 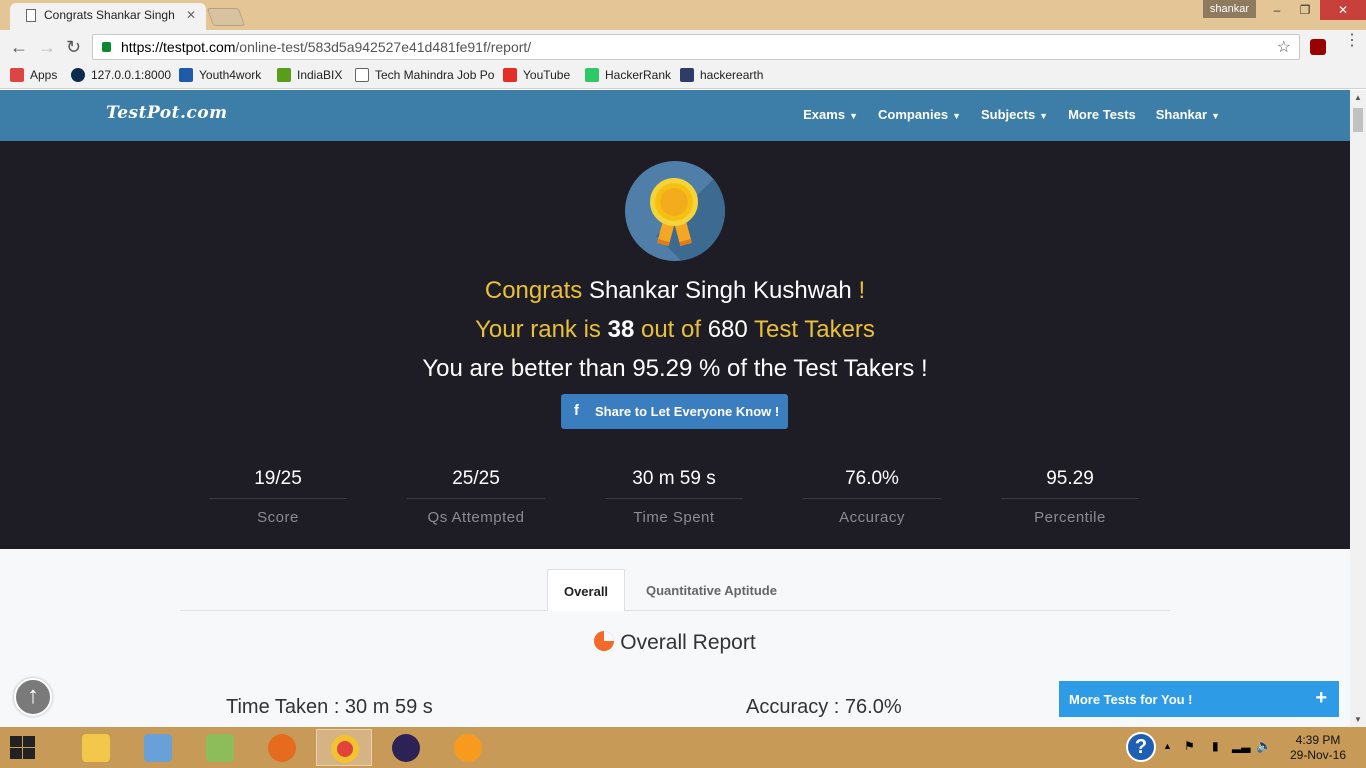 I want to click on apps-grid-icon, so click(x=17, y=75).